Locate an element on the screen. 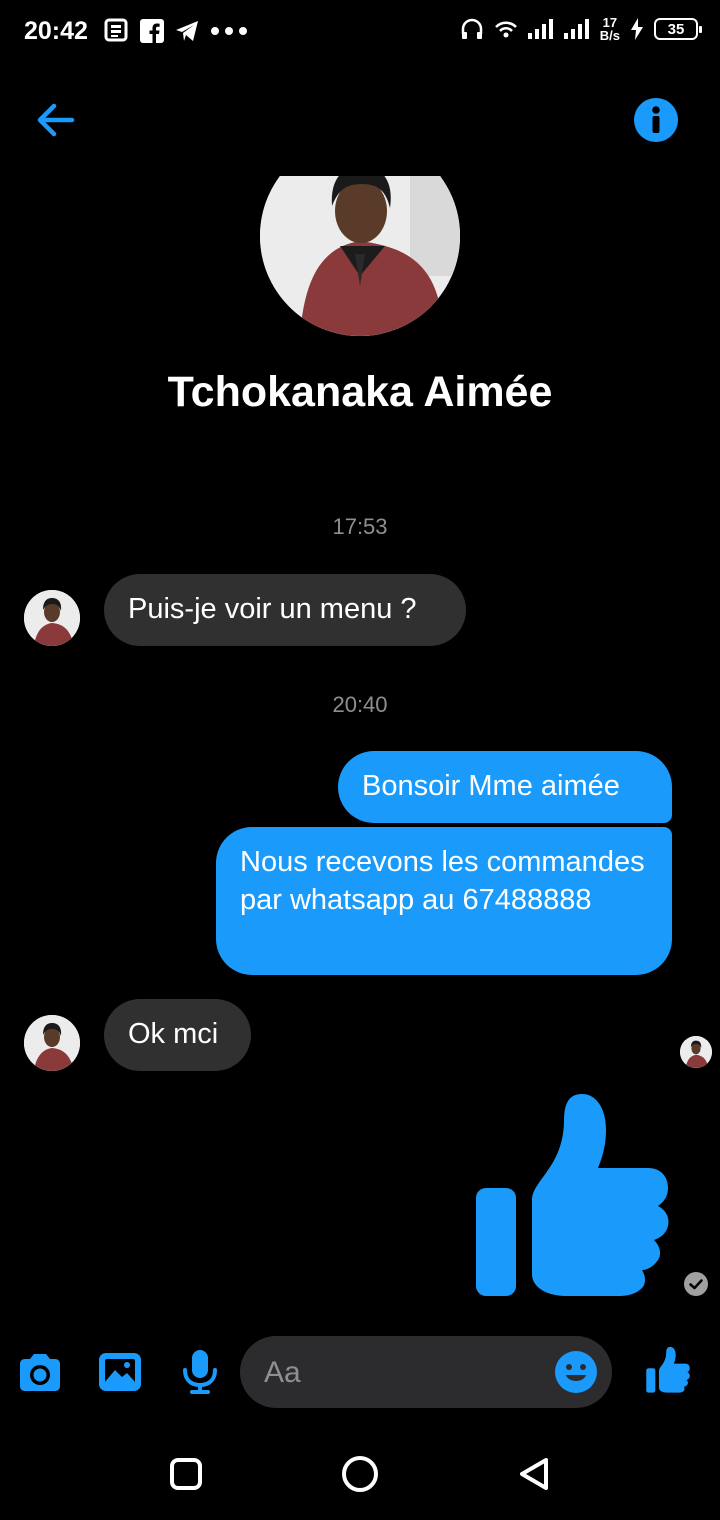  system-icons: 17 B/s 35 is located at coordinates (581, 29).